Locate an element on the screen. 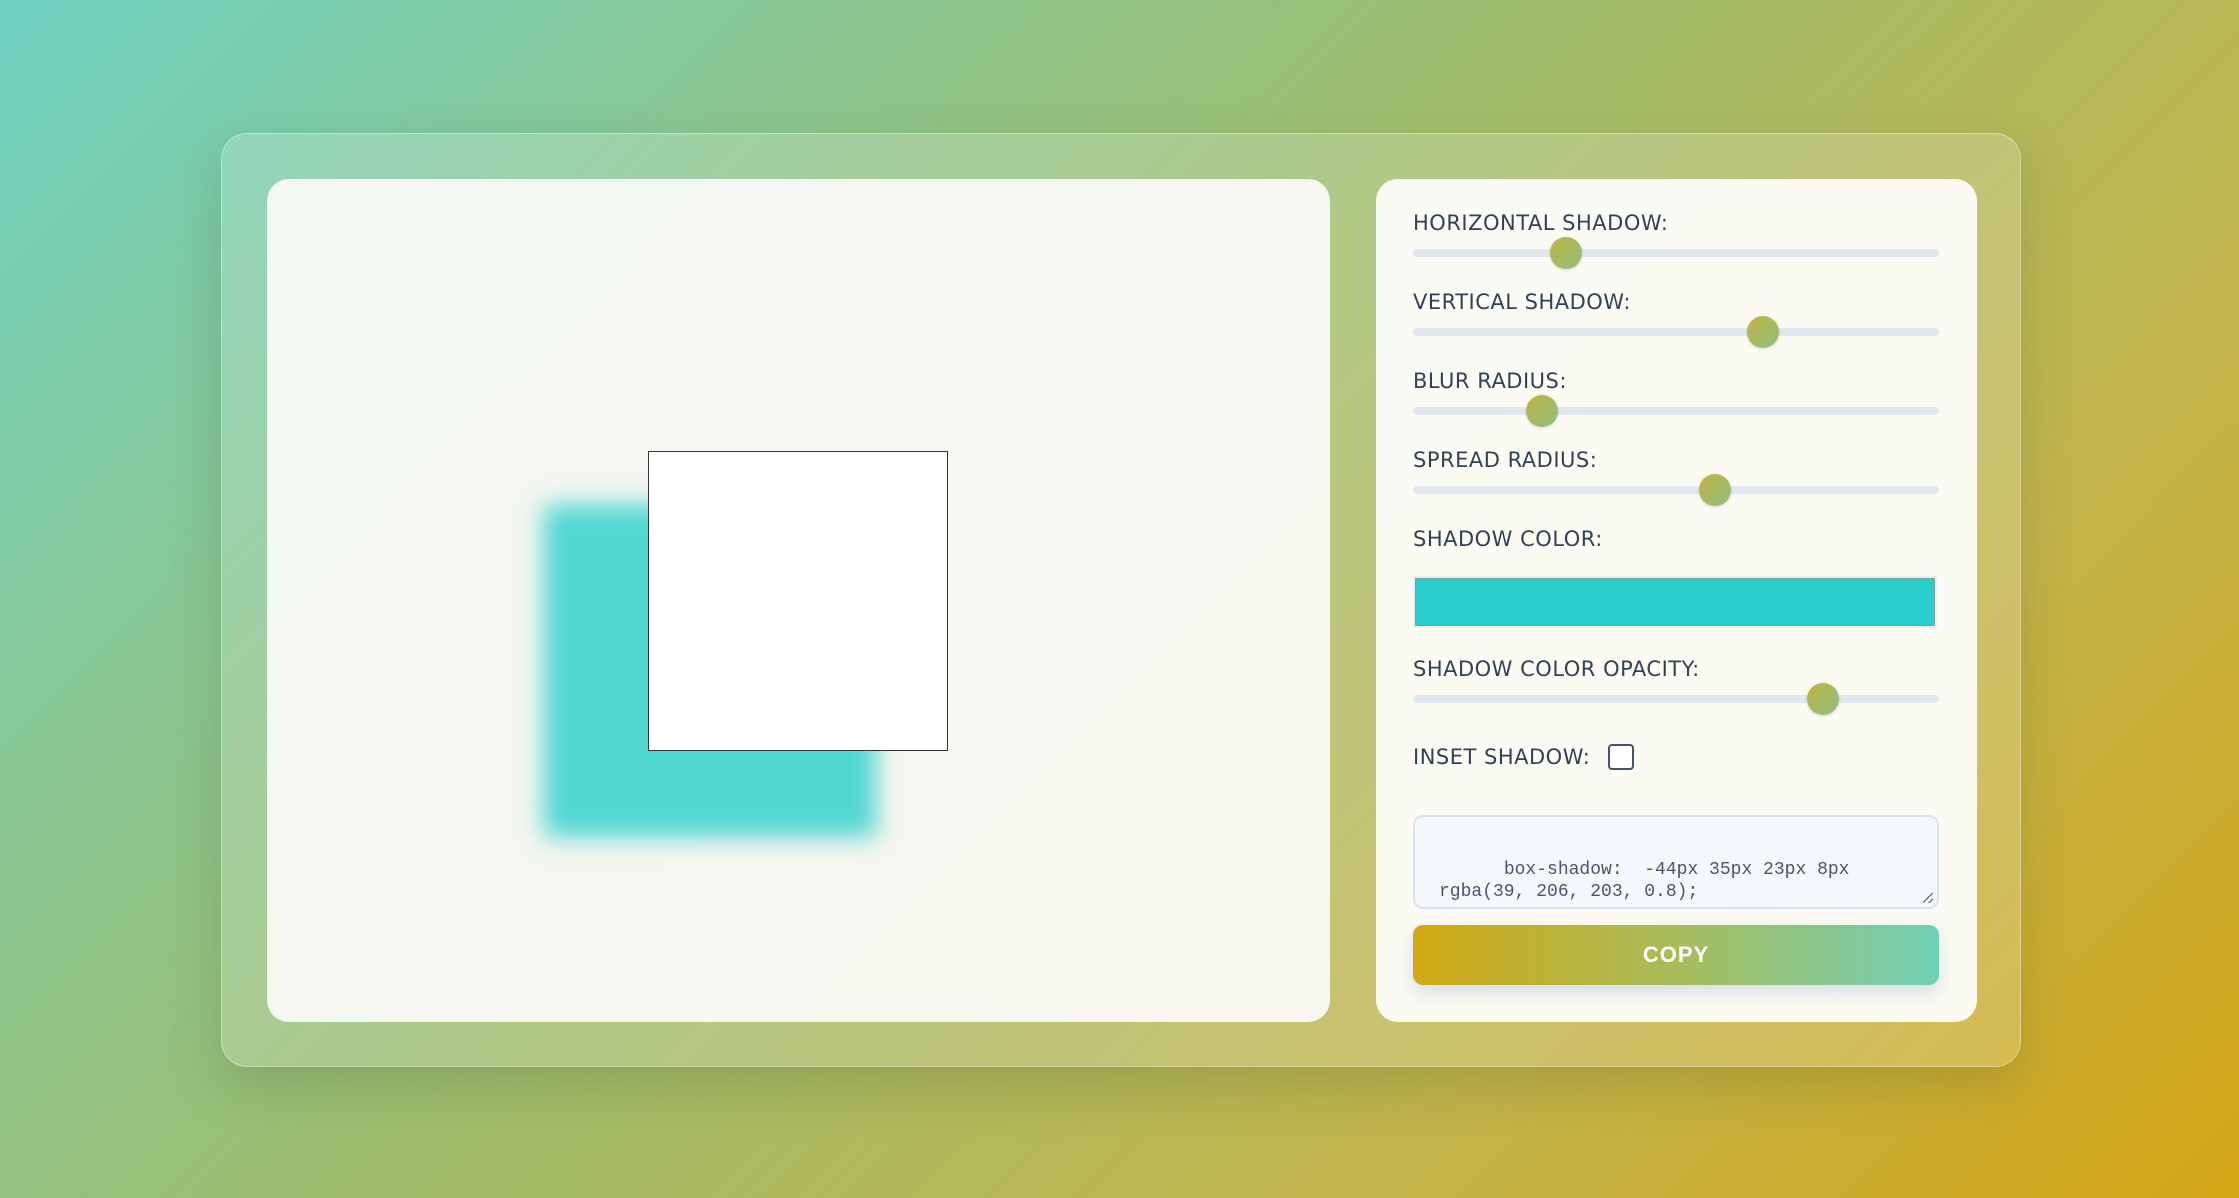 The height and width of the screenshot is (1198, 2239). blur-radius-label: BLUR RADIUS: is located at coordinates (1490, 381).